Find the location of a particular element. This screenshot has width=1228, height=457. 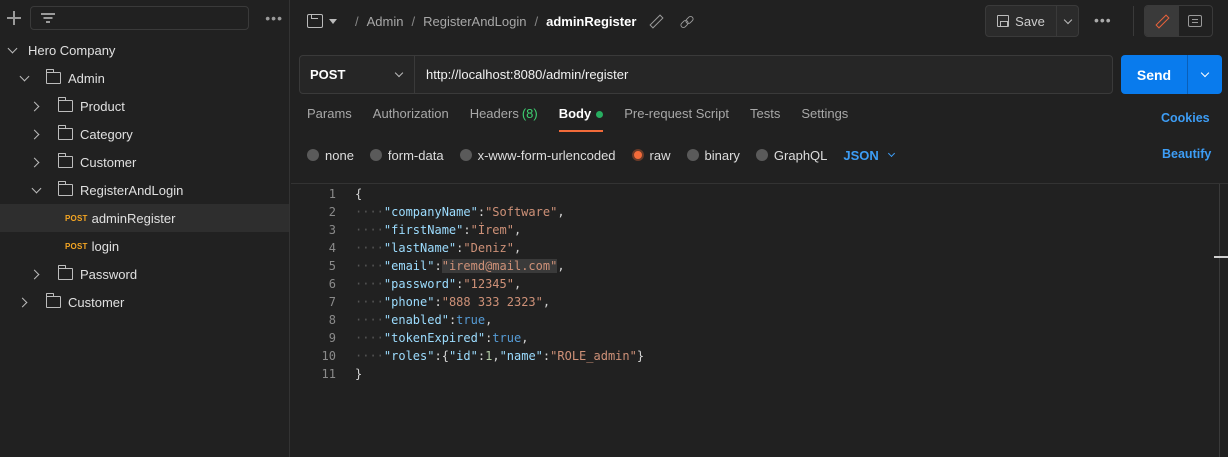

cookies-link: Cookies is located at coordinates (1185, 118).